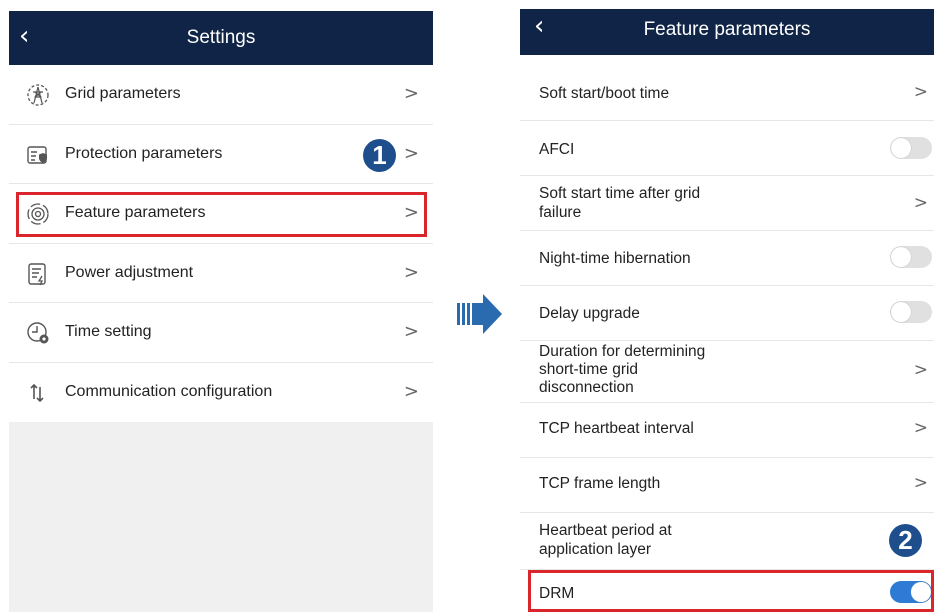 This screenshot has width=934, height=612. What do you see at coordinates (479, 314) in the screenshot?
I see `arrow-right-icon` at bounding box center [479, 314].